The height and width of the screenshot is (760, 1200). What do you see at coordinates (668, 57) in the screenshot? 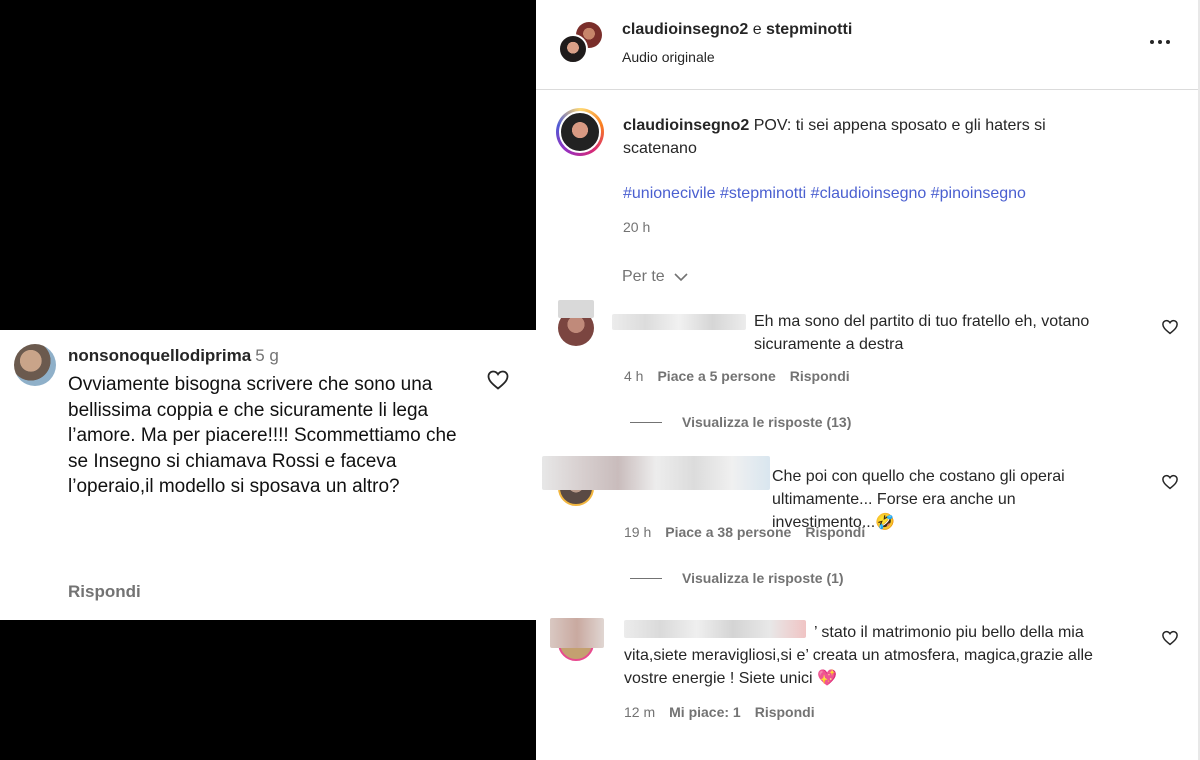
I see `audio-label: Audio originale` at bounding box center [668, 57].